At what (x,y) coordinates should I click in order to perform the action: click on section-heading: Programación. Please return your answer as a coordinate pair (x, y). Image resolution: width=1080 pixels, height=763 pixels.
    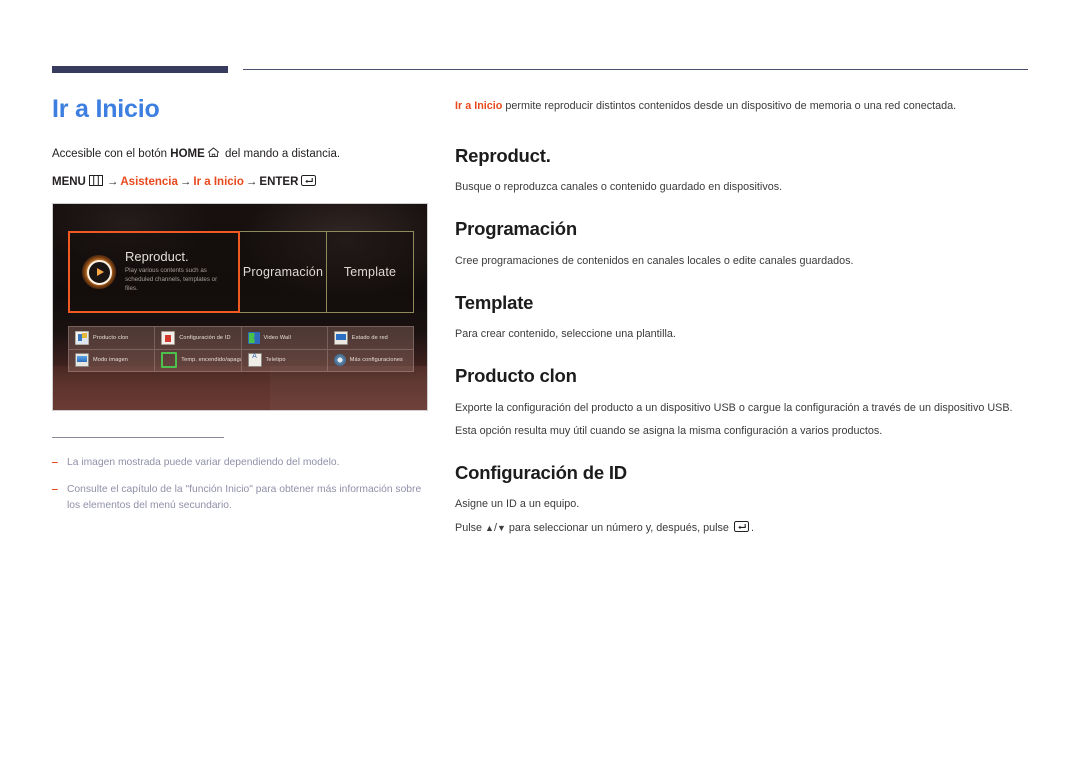
    Looking at the image, I should click on (516, 229).